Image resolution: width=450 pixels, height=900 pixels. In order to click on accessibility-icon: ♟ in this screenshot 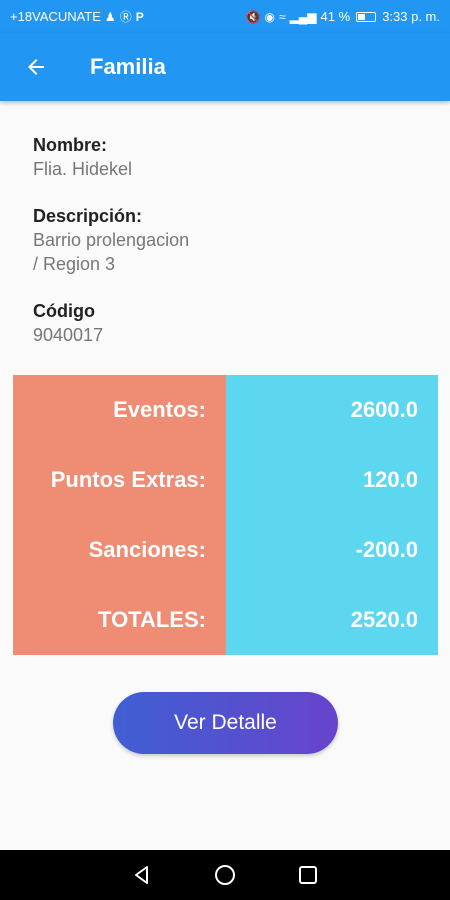, I will do `click(110, 16)`.